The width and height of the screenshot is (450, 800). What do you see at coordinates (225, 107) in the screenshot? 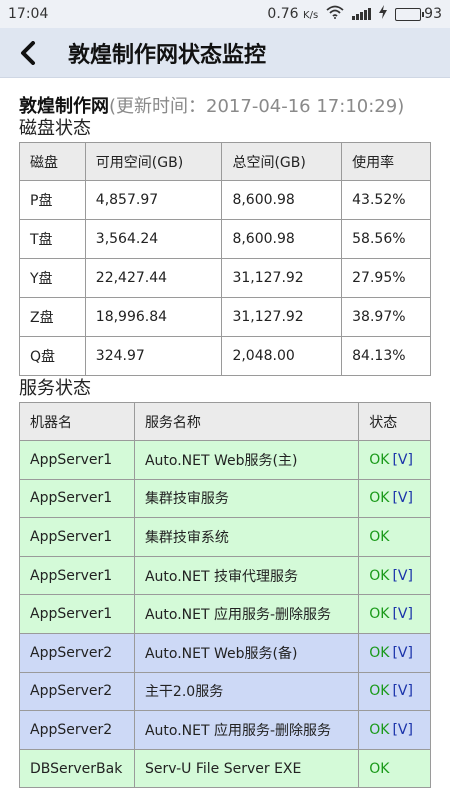
I see `site-heading: 敦煌制作网(更新时间：2017-04-16 17:10:29)` at bounding box center [225, 107].